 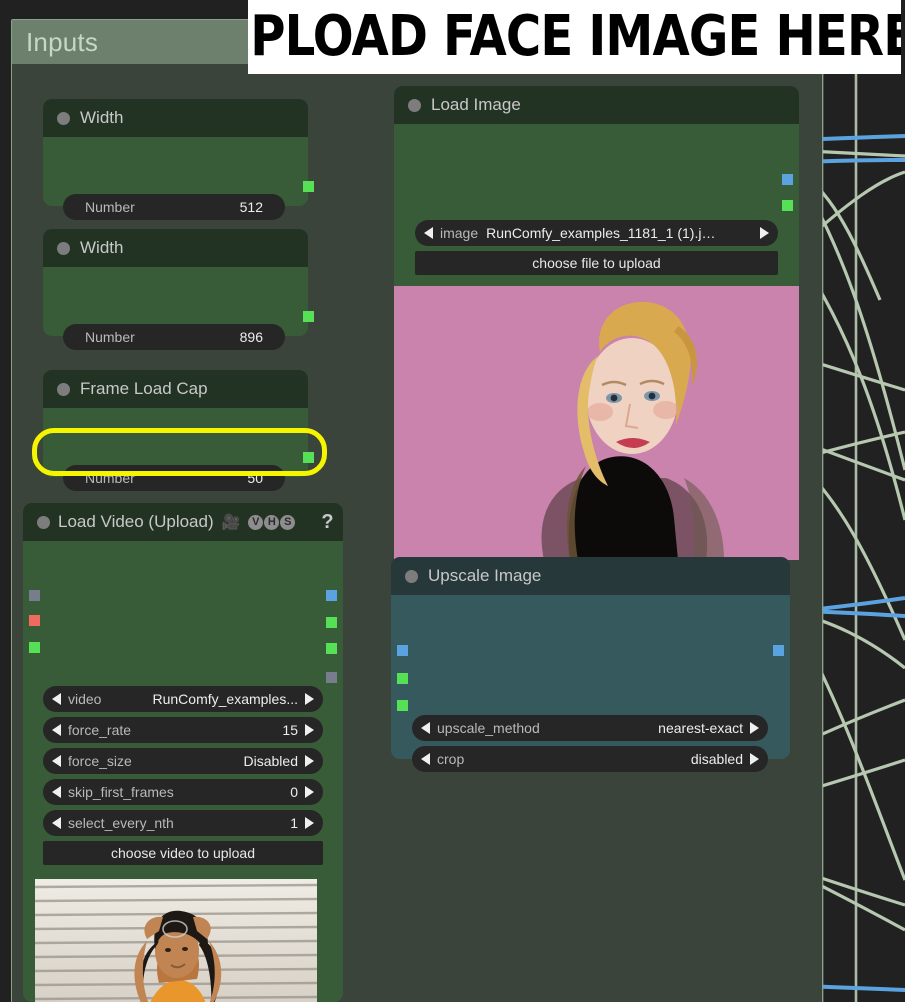 I want to click on widget-value: 512, so click(x=251, y=207).